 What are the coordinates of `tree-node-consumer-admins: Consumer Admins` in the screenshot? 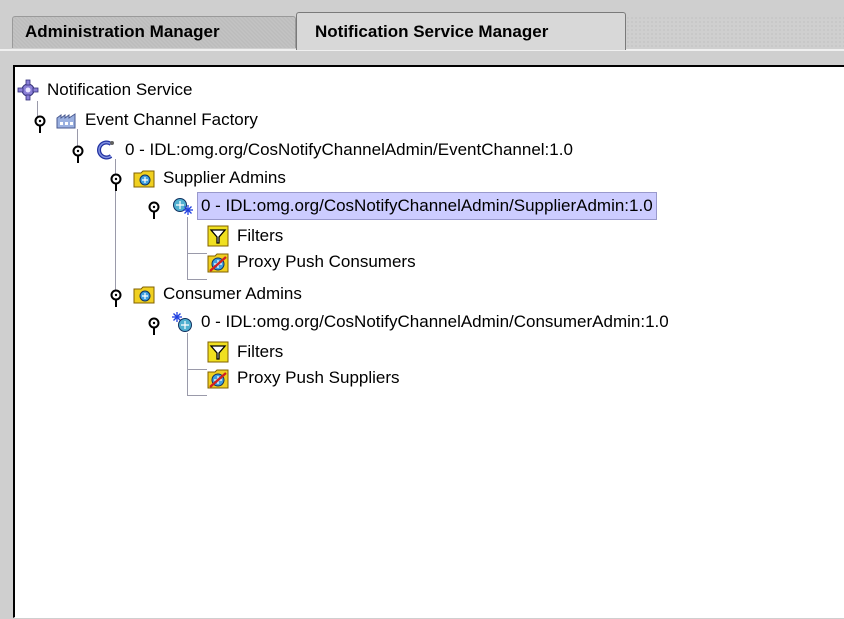 It's located at (219, 294).